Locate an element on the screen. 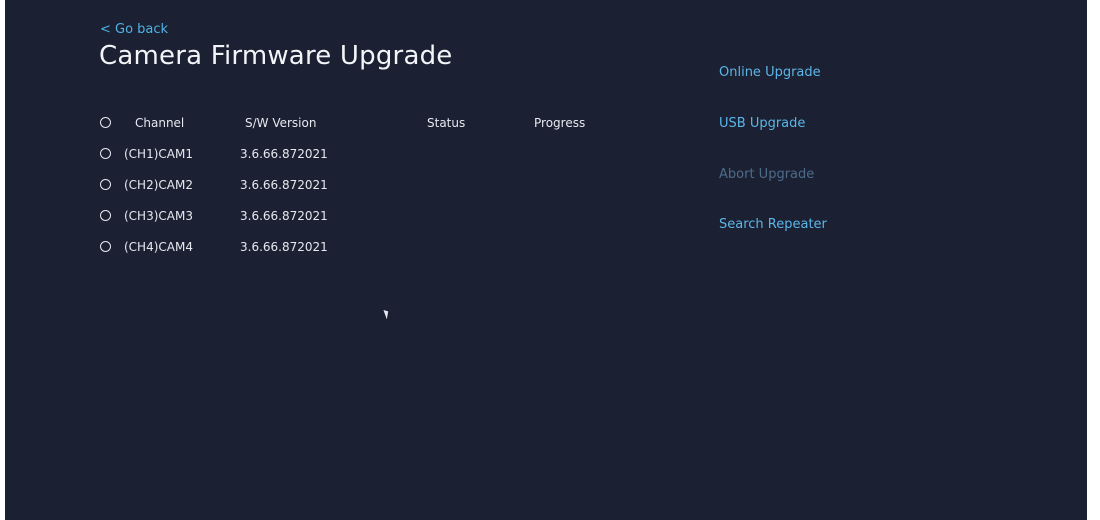 The image size is (1100, 520). go-back-link: < Go back is located at coordinates (134, 29).